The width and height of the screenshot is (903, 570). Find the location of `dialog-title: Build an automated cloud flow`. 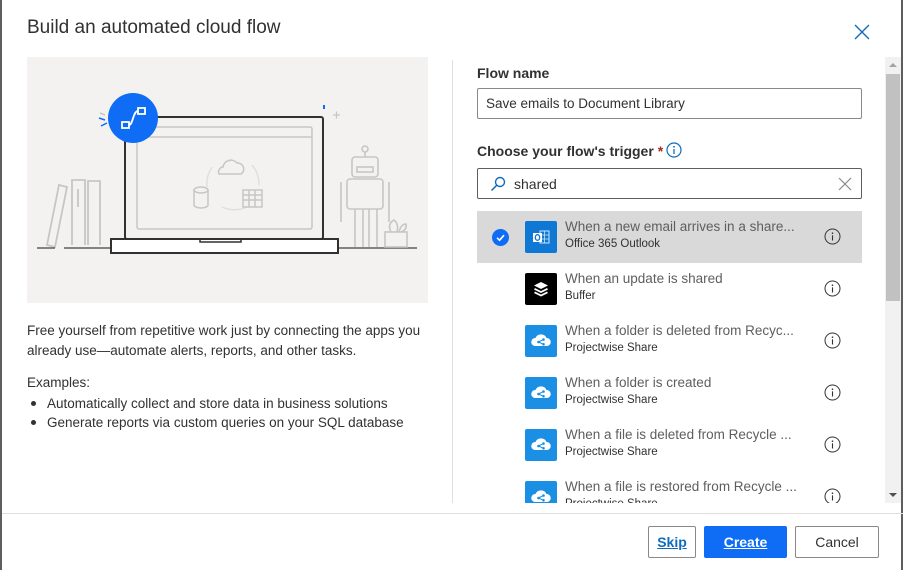

dialog-title: Build an automated cloud flow is located at coordinates (154, 27).